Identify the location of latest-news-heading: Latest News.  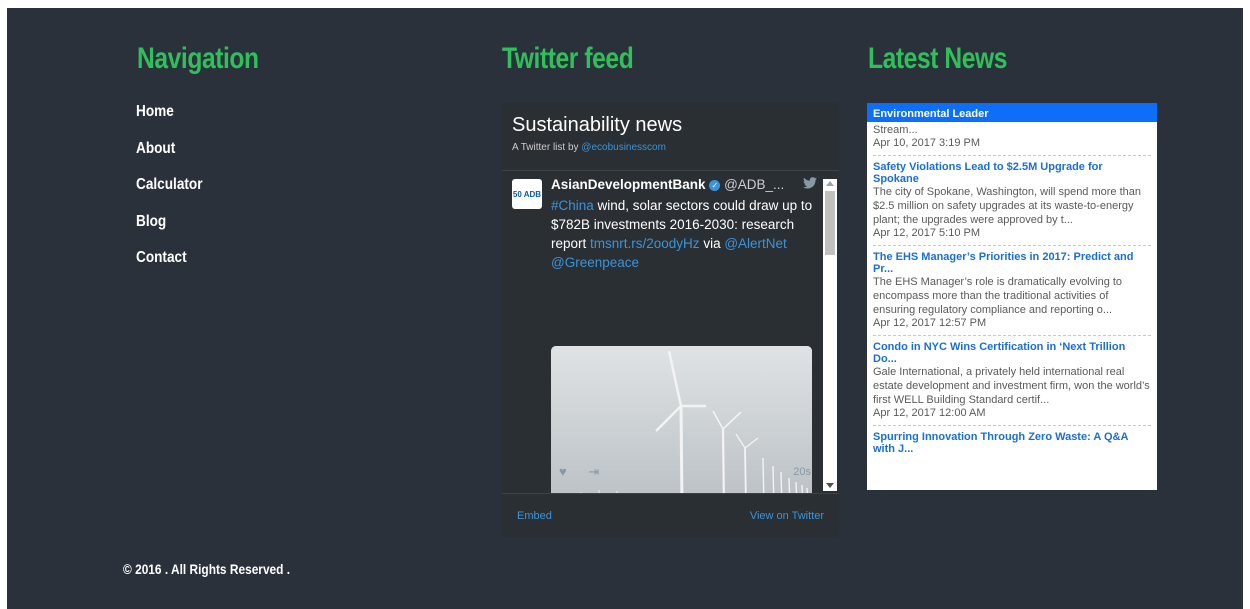
(938, 58).